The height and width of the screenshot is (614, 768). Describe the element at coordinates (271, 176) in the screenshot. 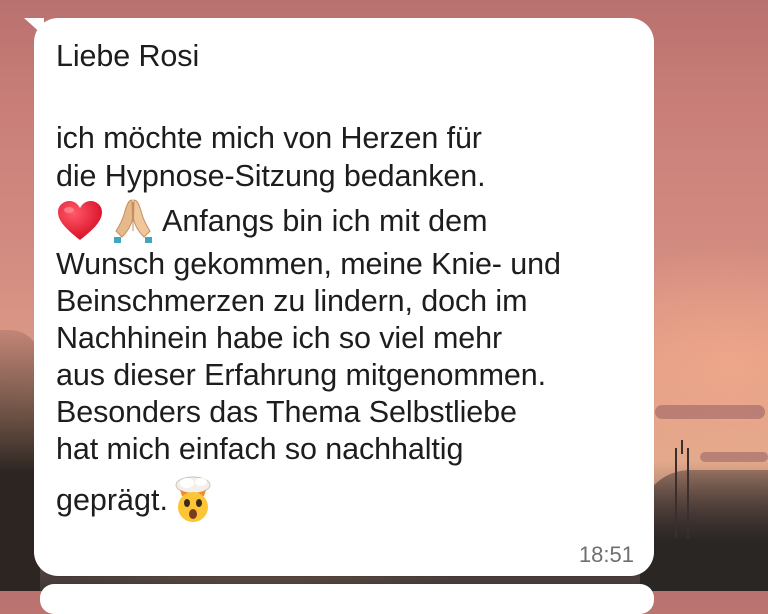

I see `message-line: die Hypnose-Sitzung bedanken.` at that location.